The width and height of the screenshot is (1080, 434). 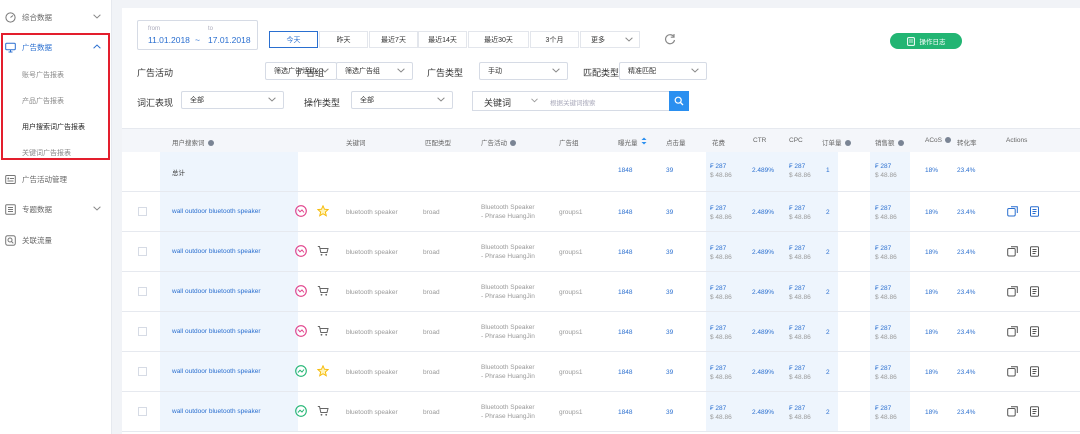 What do you see at coordinates (926, 41) in the screenshot?
I see `operation-log-button: 操作日志` at bounding box center [926, 41].